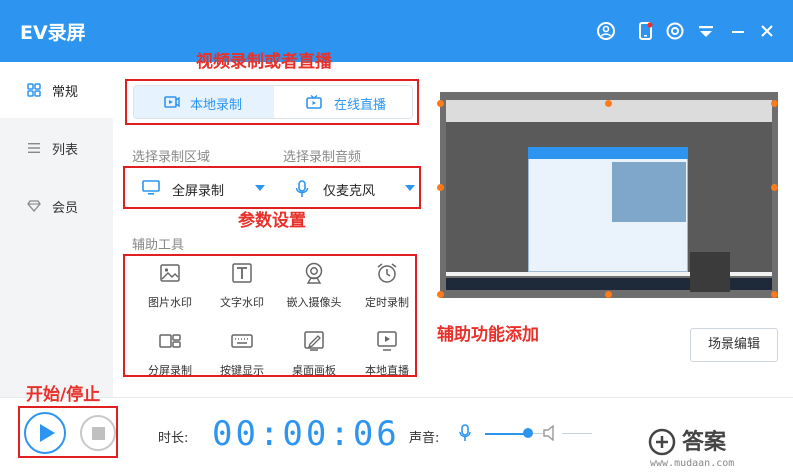 This screenshot has width=793, height=475. Describe the element at coordinates (65, 92) in the screenshot. I see `sidebar-item-label: 常规` at that location.